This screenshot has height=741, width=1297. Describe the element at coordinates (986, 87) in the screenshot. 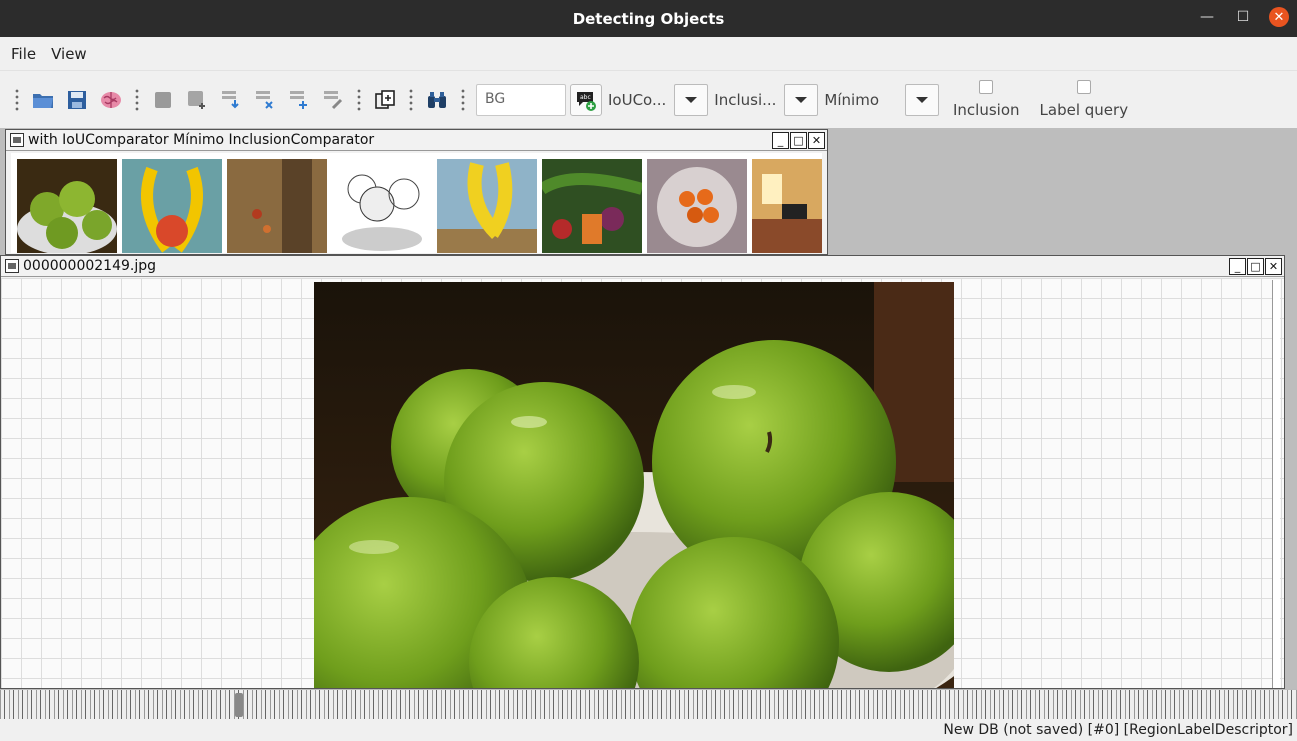

I see `inclusion-checkbox` at that location.